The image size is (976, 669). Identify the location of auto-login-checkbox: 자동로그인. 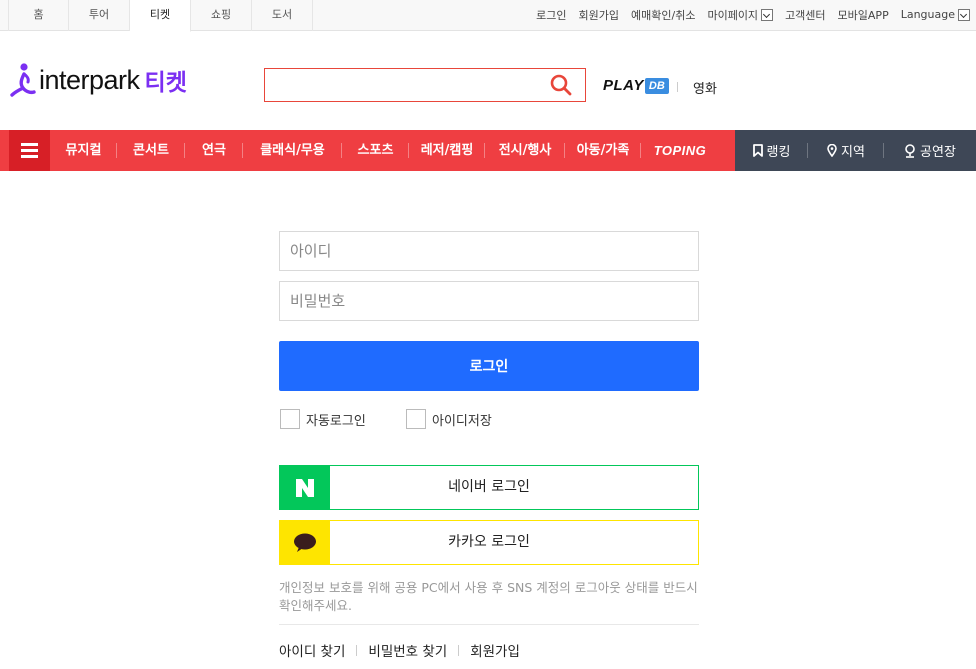
(323, 419).